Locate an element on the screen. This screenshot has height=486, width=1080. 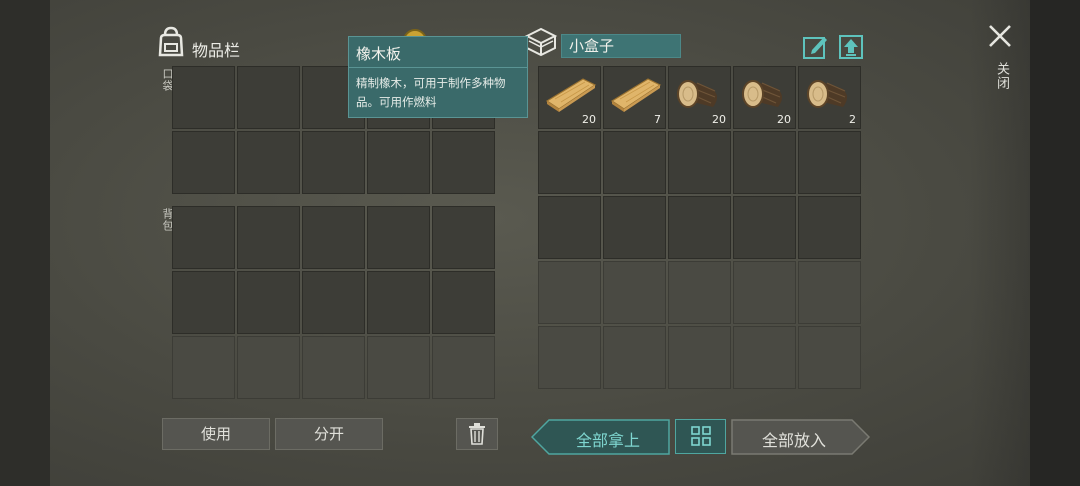
box-icon is located at coordinates (541, 42).